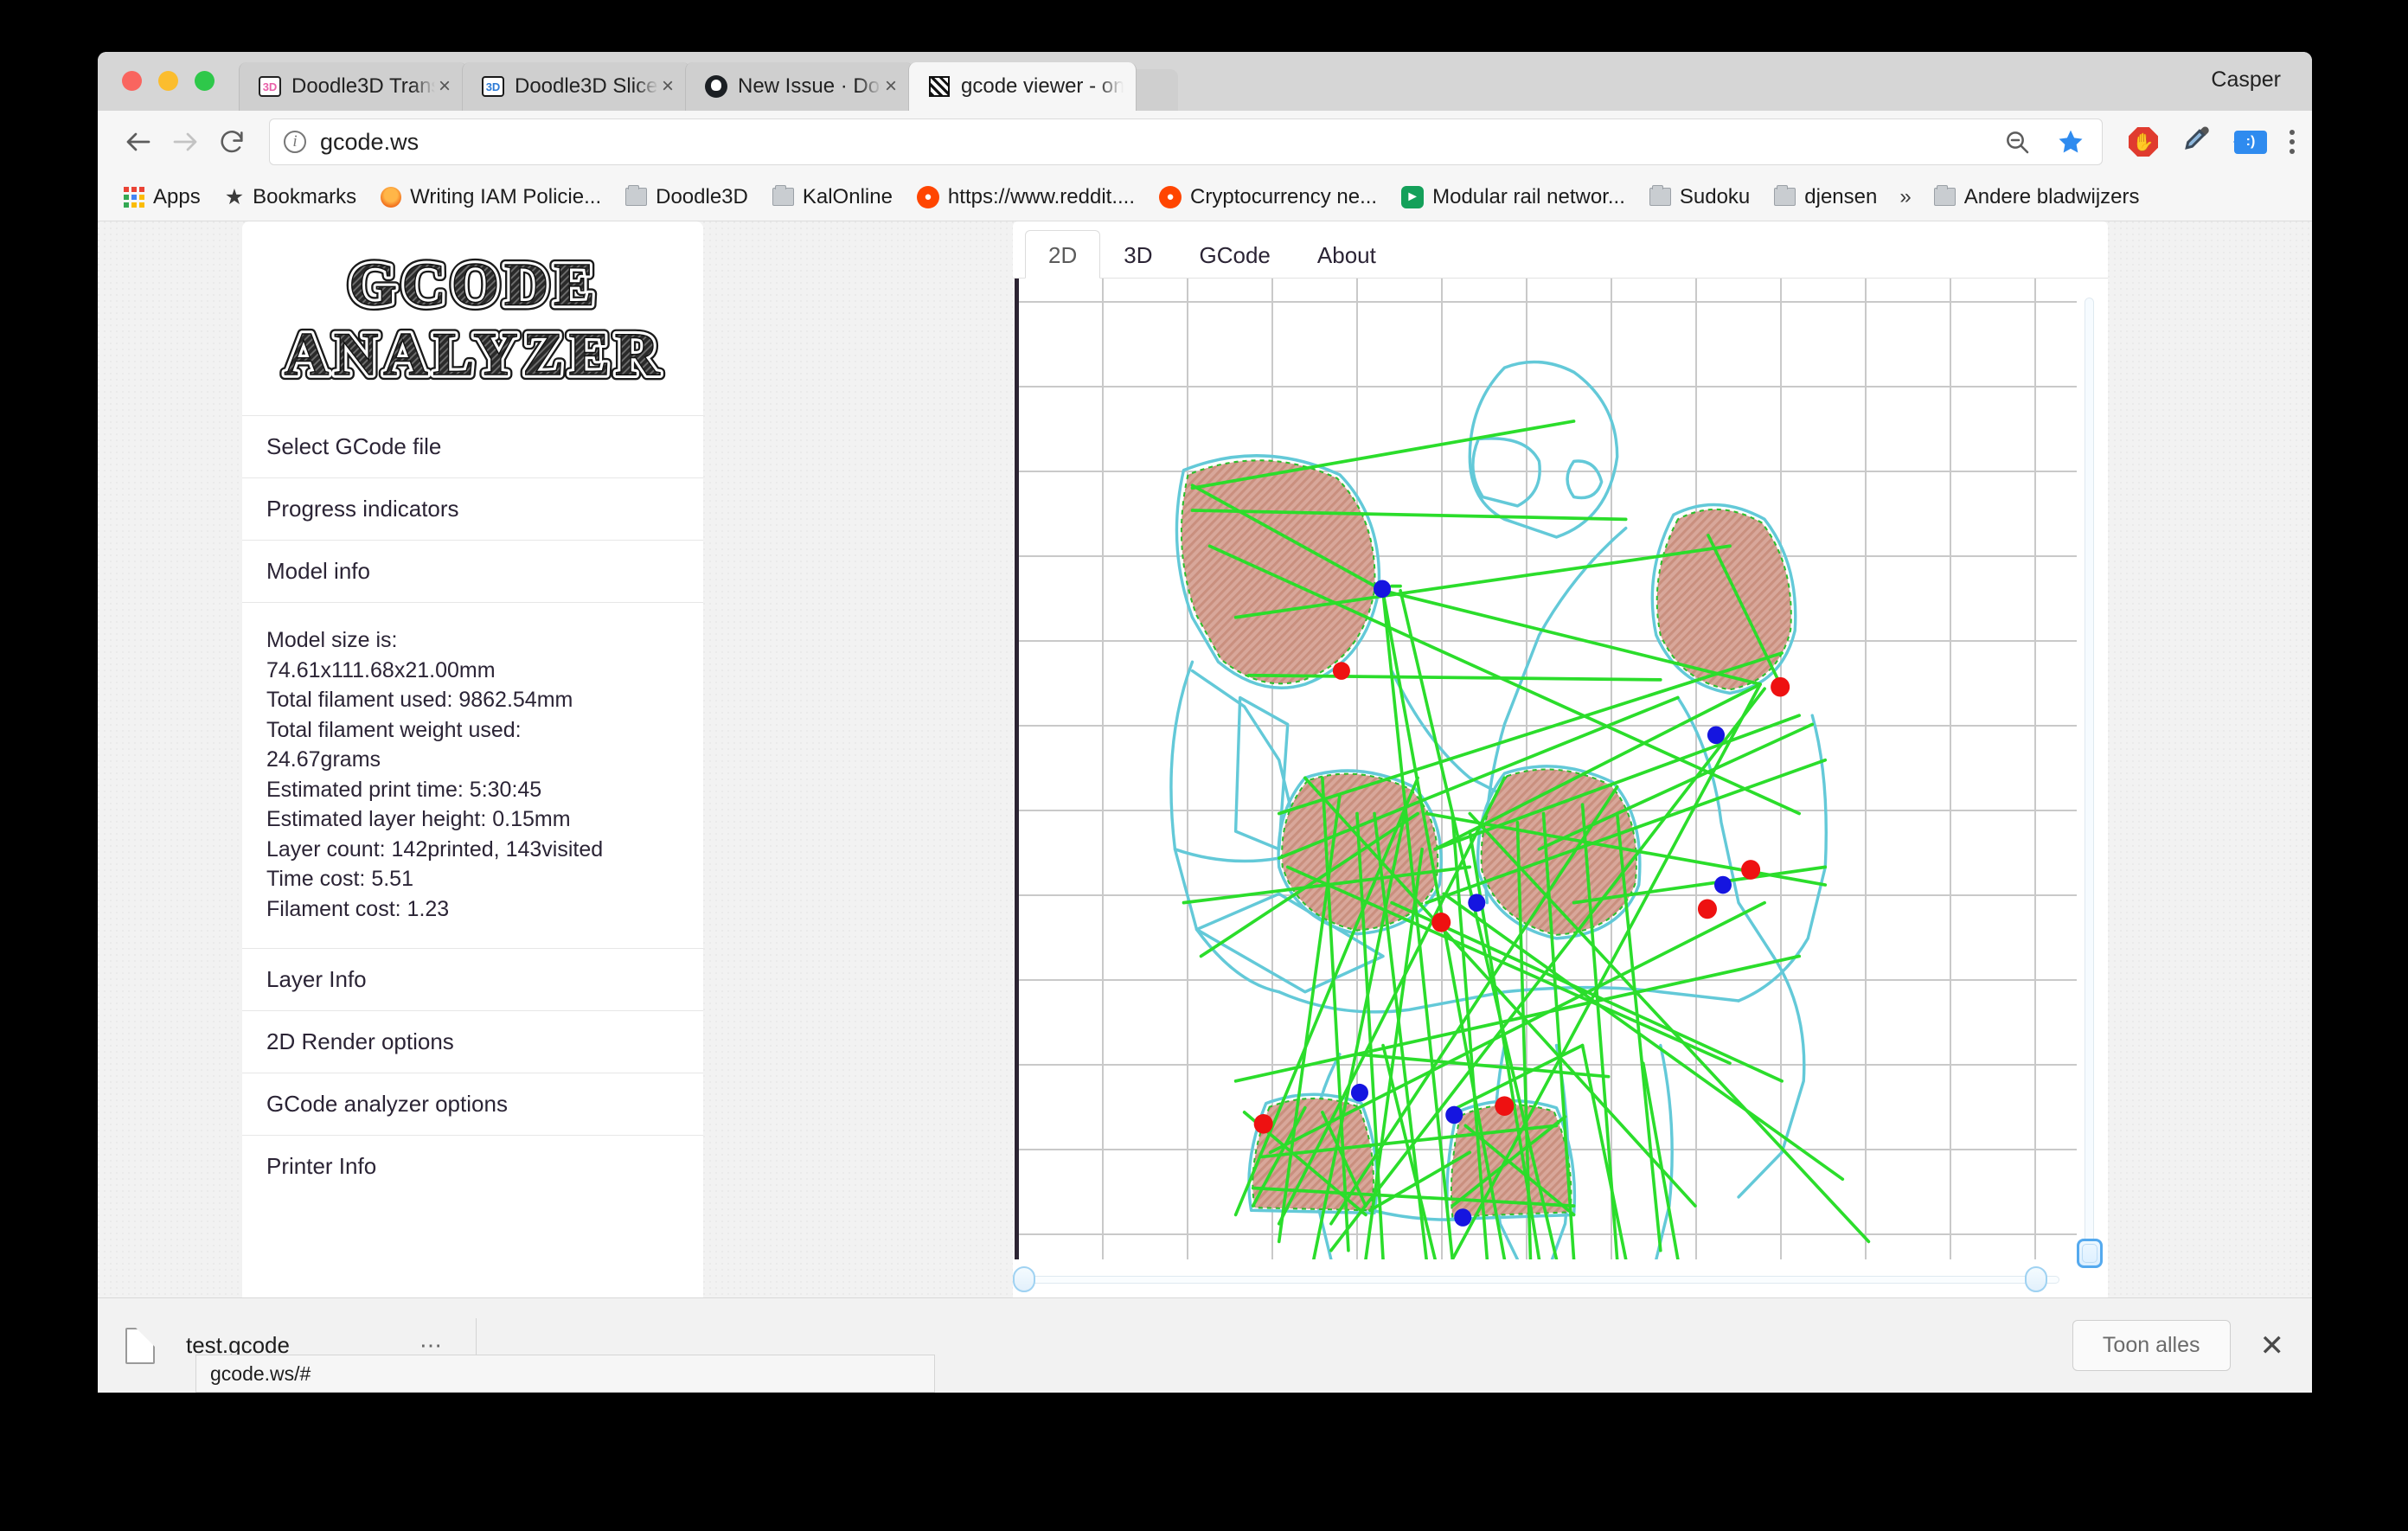 This screenshot has height=1531, width=2408. What do you see at coordinates (295, 142) in the screenshot?
I see `info-circle-icon: i` at bounding box center [295, 142].